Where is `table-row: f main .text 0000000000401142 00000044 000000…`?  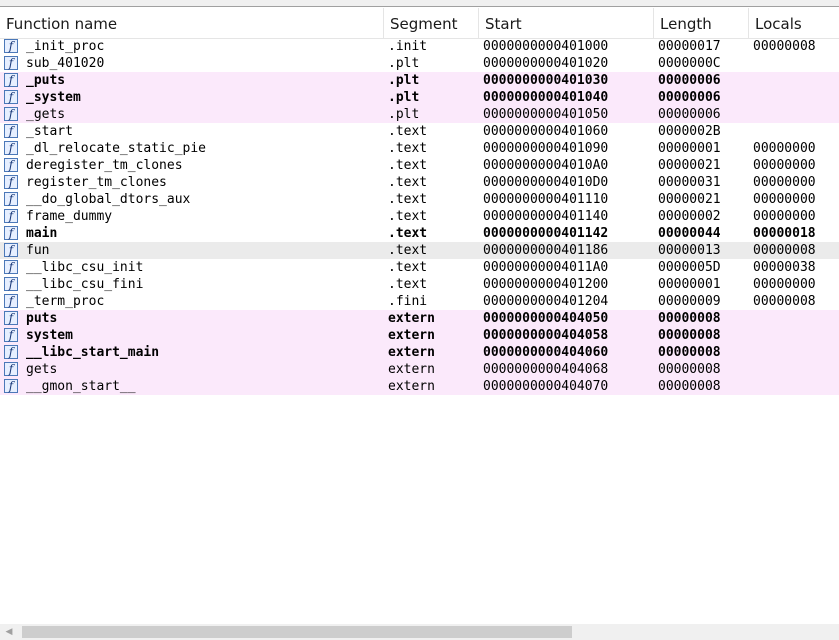 table-row: f main .text 0000000000401142 00000044 000000… is located at coordinates (419, 233).